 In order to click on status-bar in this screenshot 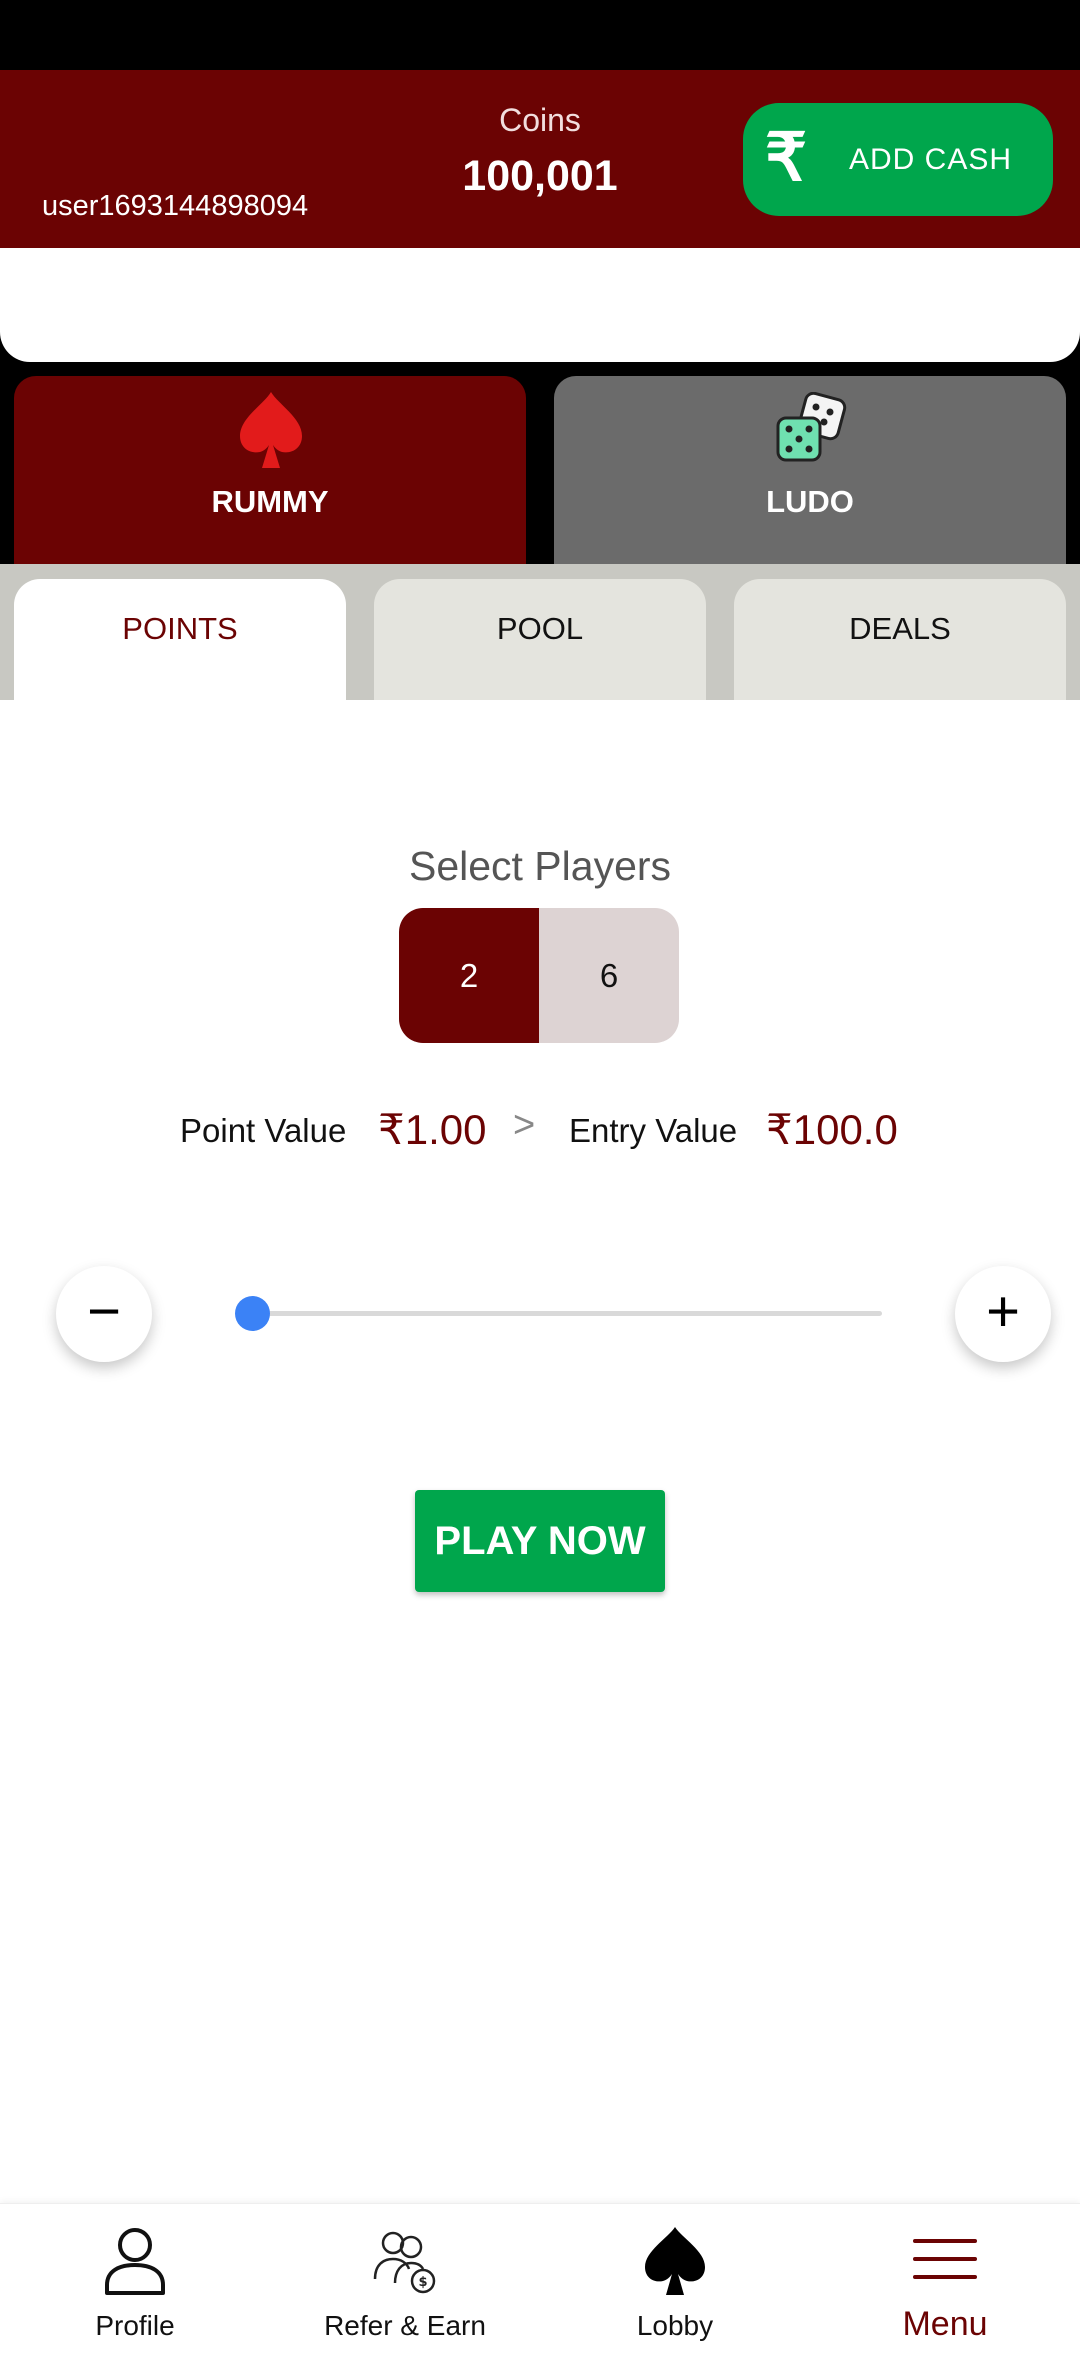, I will do `click(540, 35)`.